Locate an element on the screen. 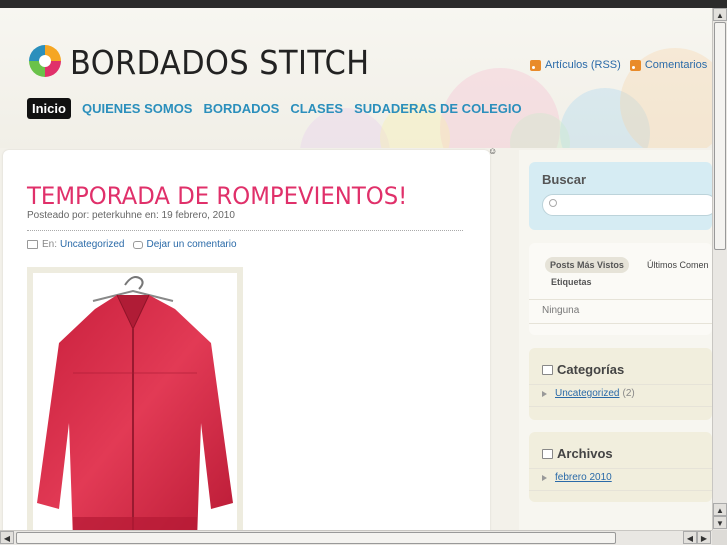 The width and height of the screenshot is (727, 545). scrollbar-corner is located at coordinates (719, 537).